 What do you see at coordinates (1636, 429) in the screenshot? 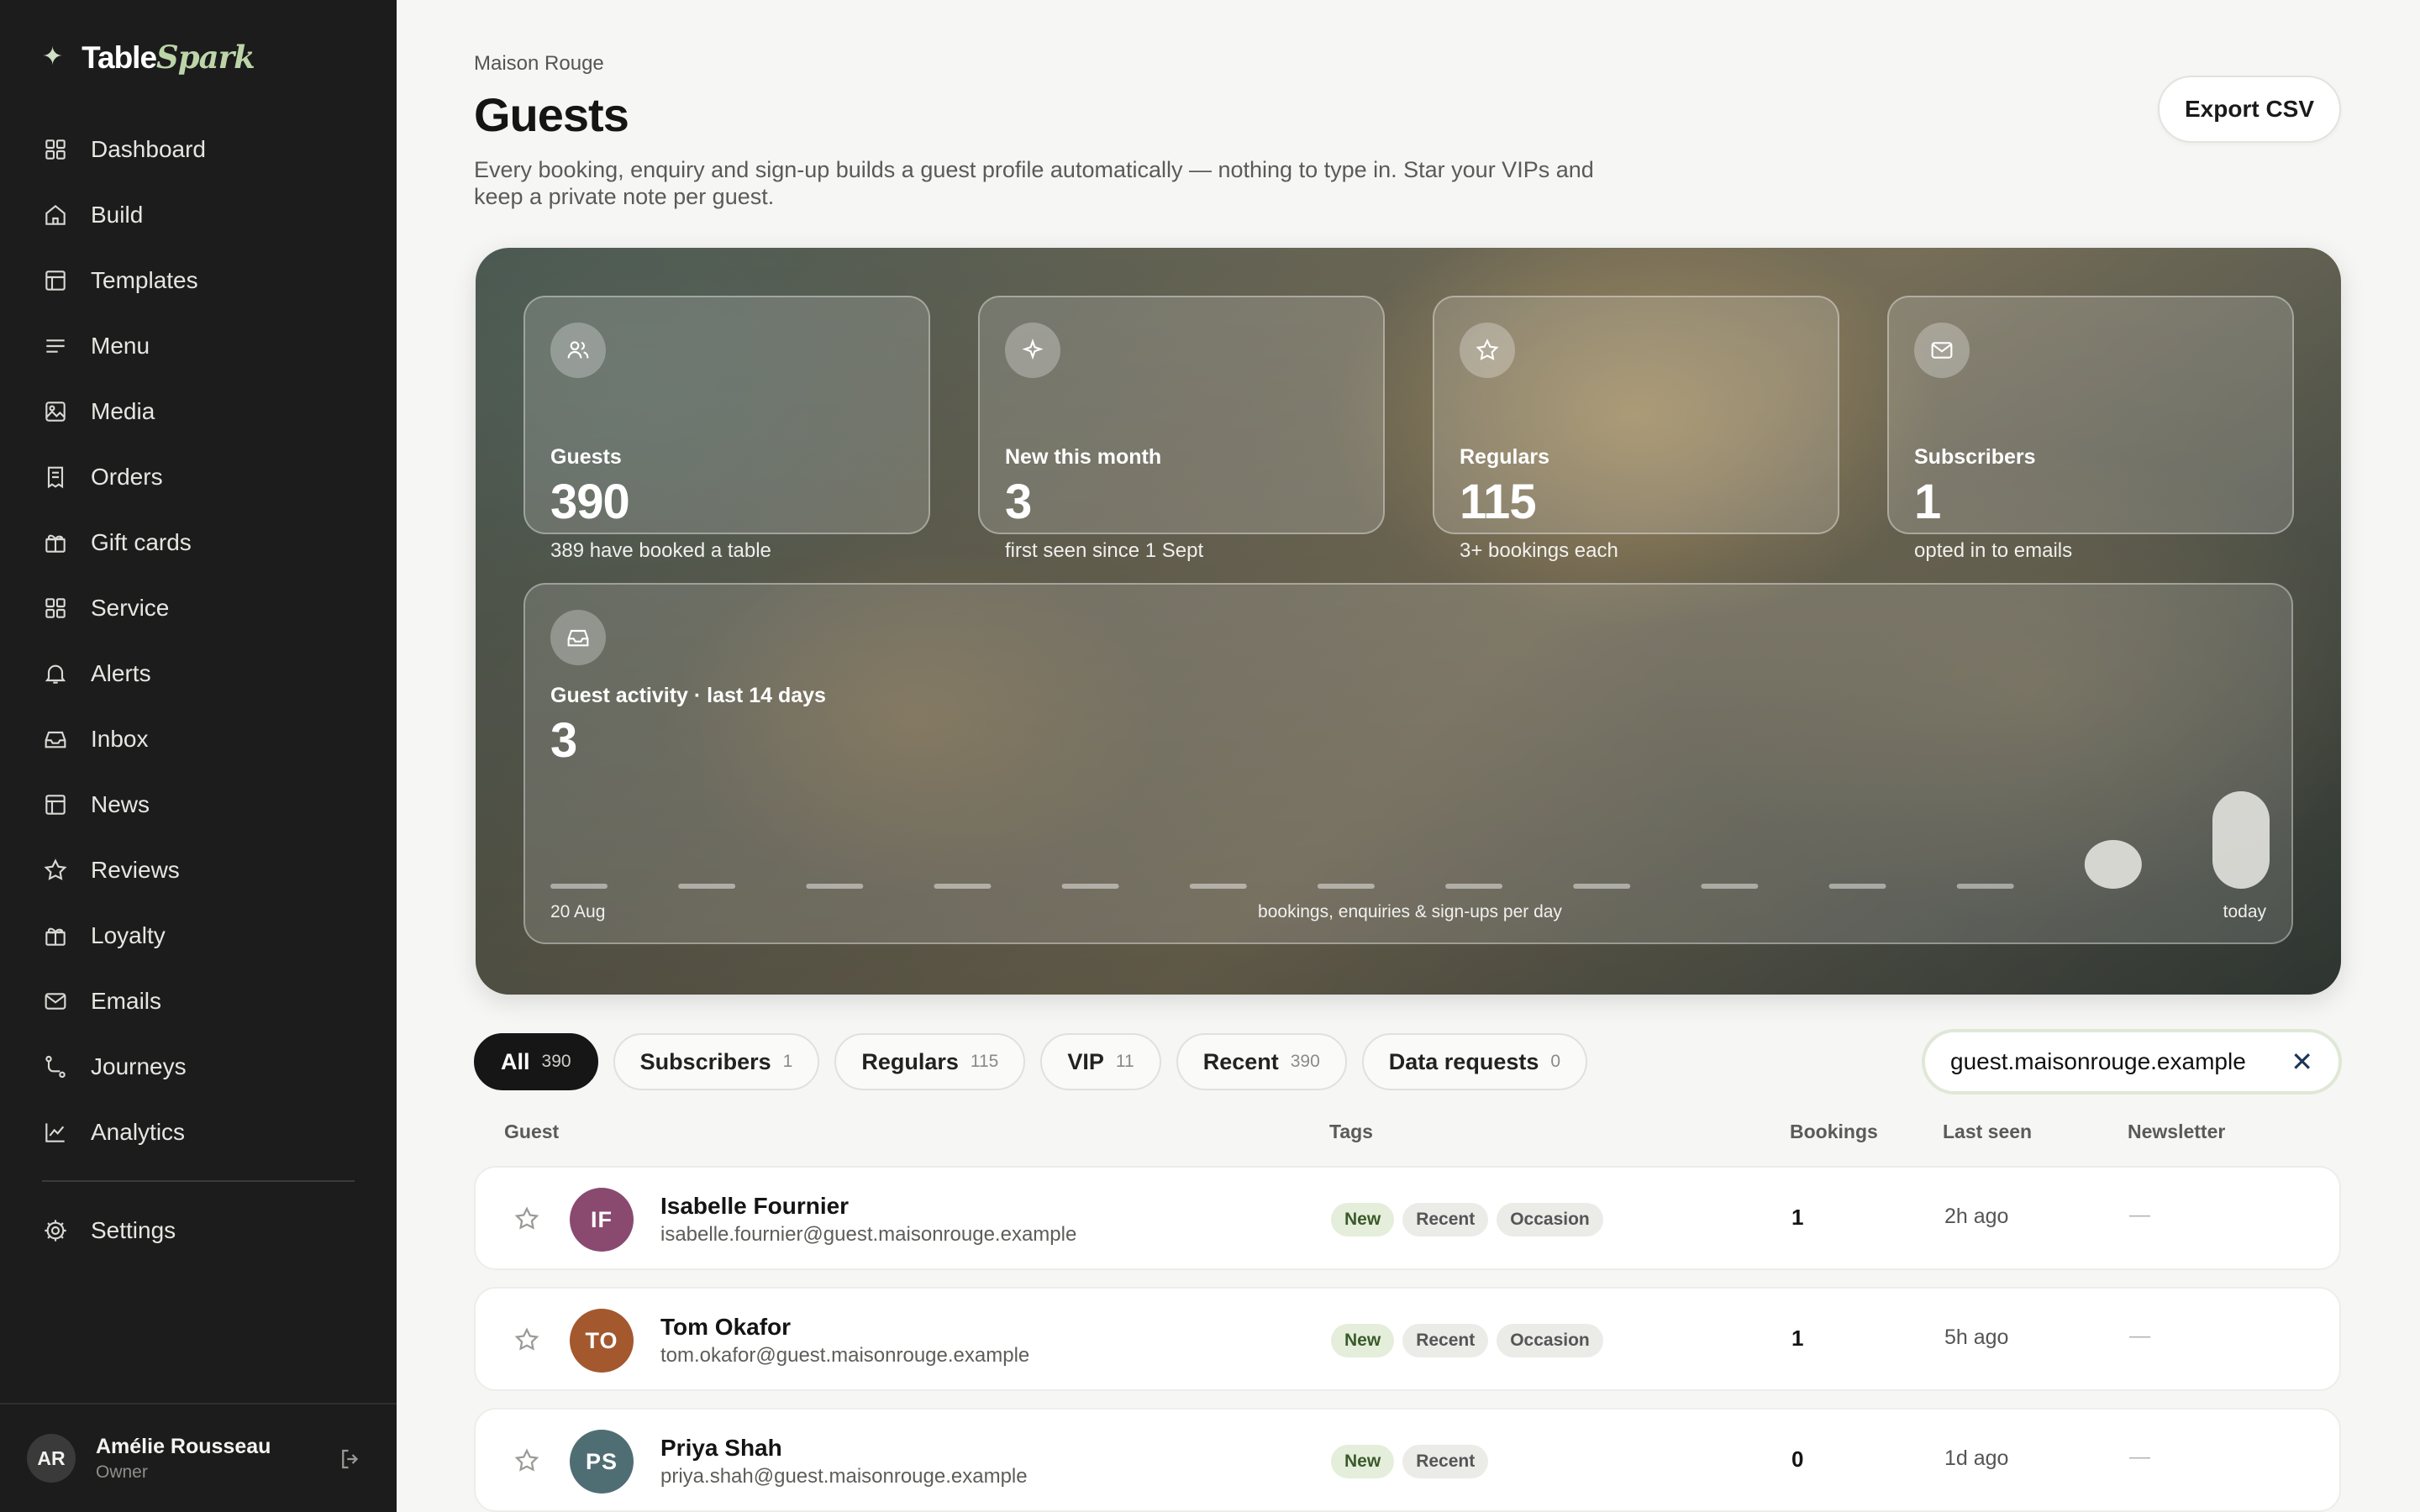
I see `stat-card-regulars: Regulars 115 3+ bookings each` at bounding box center [1636, 429].